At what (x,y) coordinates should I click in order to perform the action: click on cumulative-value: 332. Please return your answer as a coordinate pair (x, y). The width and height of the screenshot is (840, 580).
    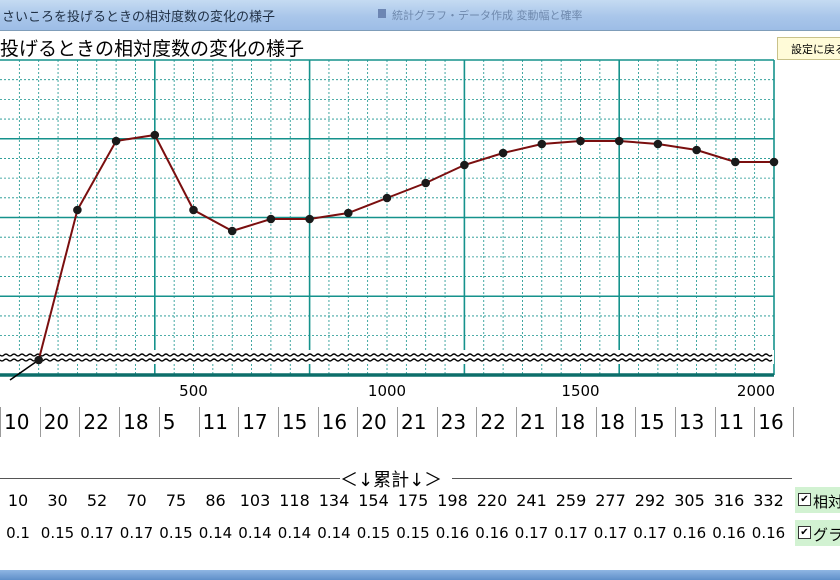
    Looking at the image, I should click on (768, 500).